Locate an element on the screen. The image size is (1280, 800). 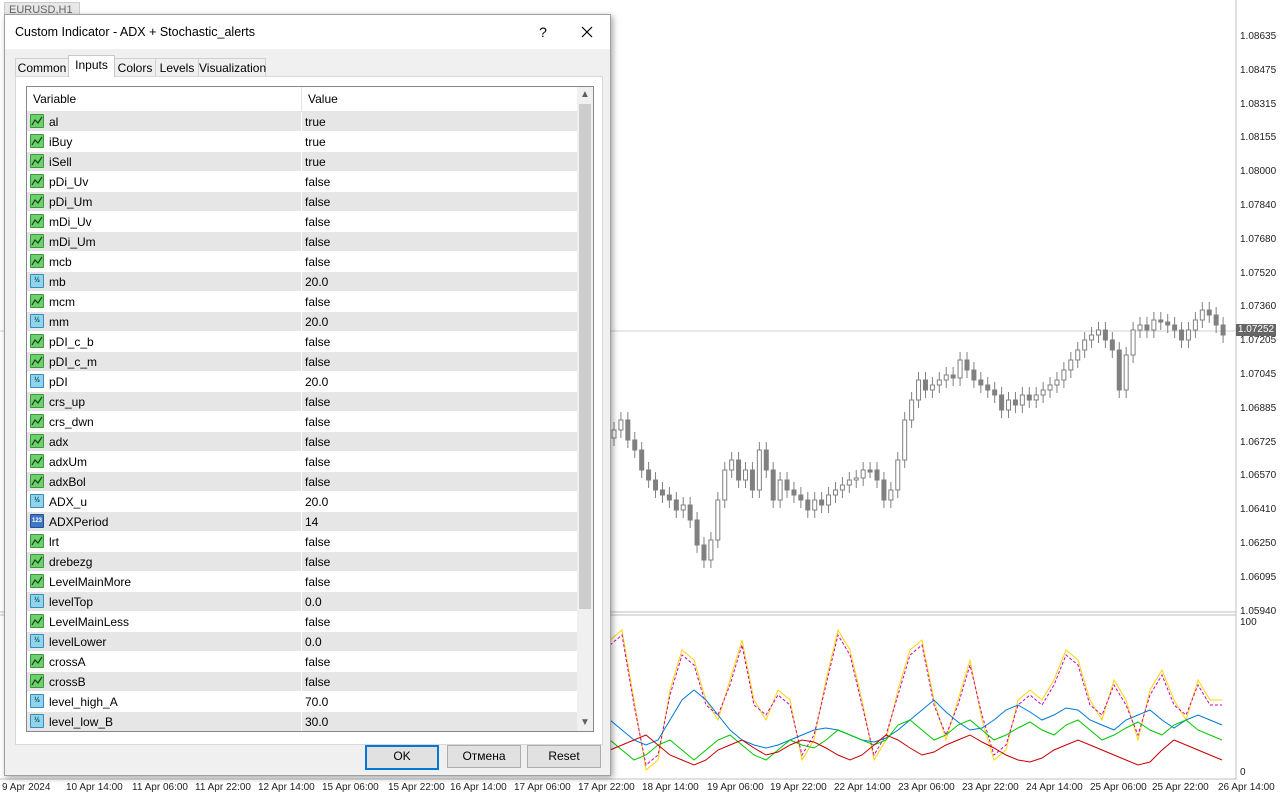
input-row-mdi_um: mDi_Um false is located at coordinates (302, 242).